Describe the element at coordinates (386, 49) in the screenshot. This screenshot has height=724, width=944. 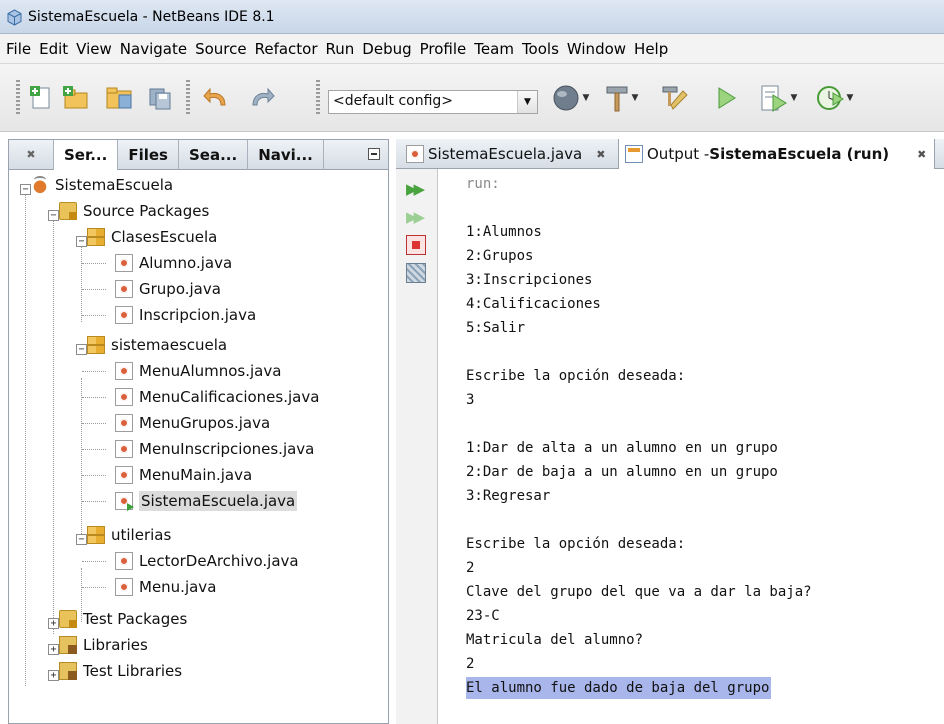
I see `menu-debug: Debug` at that location.